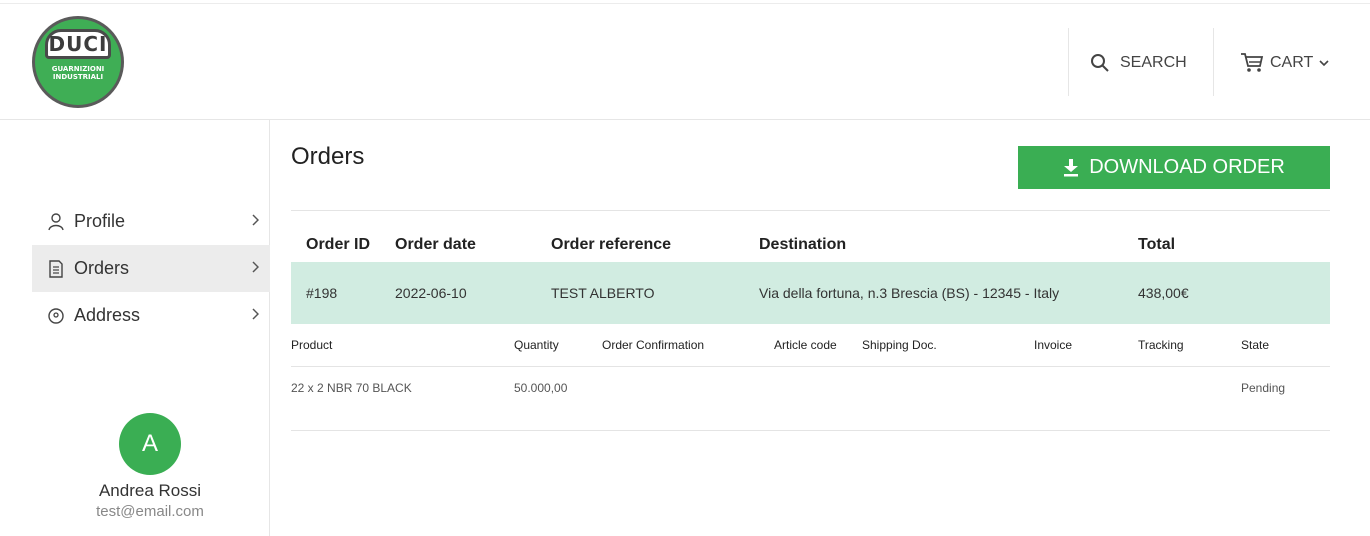 The height and width of the screenshot is (536, 1370). I want to click on download-order-button: DOWNLOAD ORDER, so click(1174, 167).